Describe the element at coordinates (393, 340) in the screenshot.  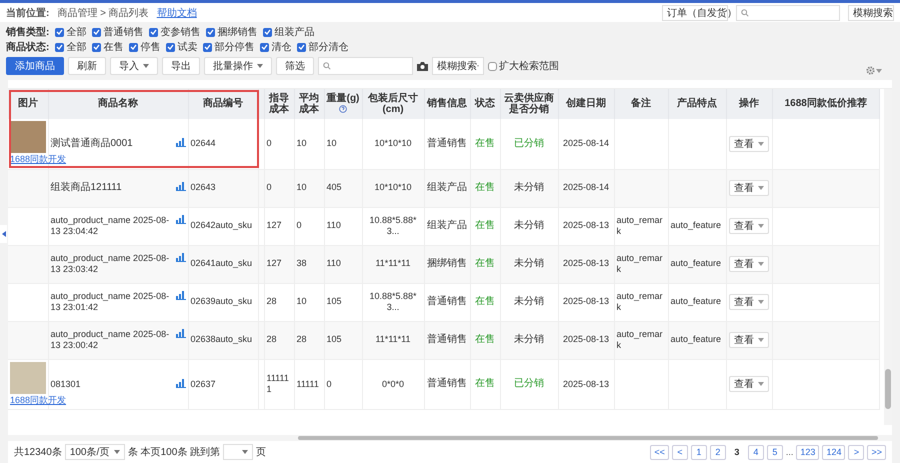
I see `table-cell: 11*11*11` at that location.